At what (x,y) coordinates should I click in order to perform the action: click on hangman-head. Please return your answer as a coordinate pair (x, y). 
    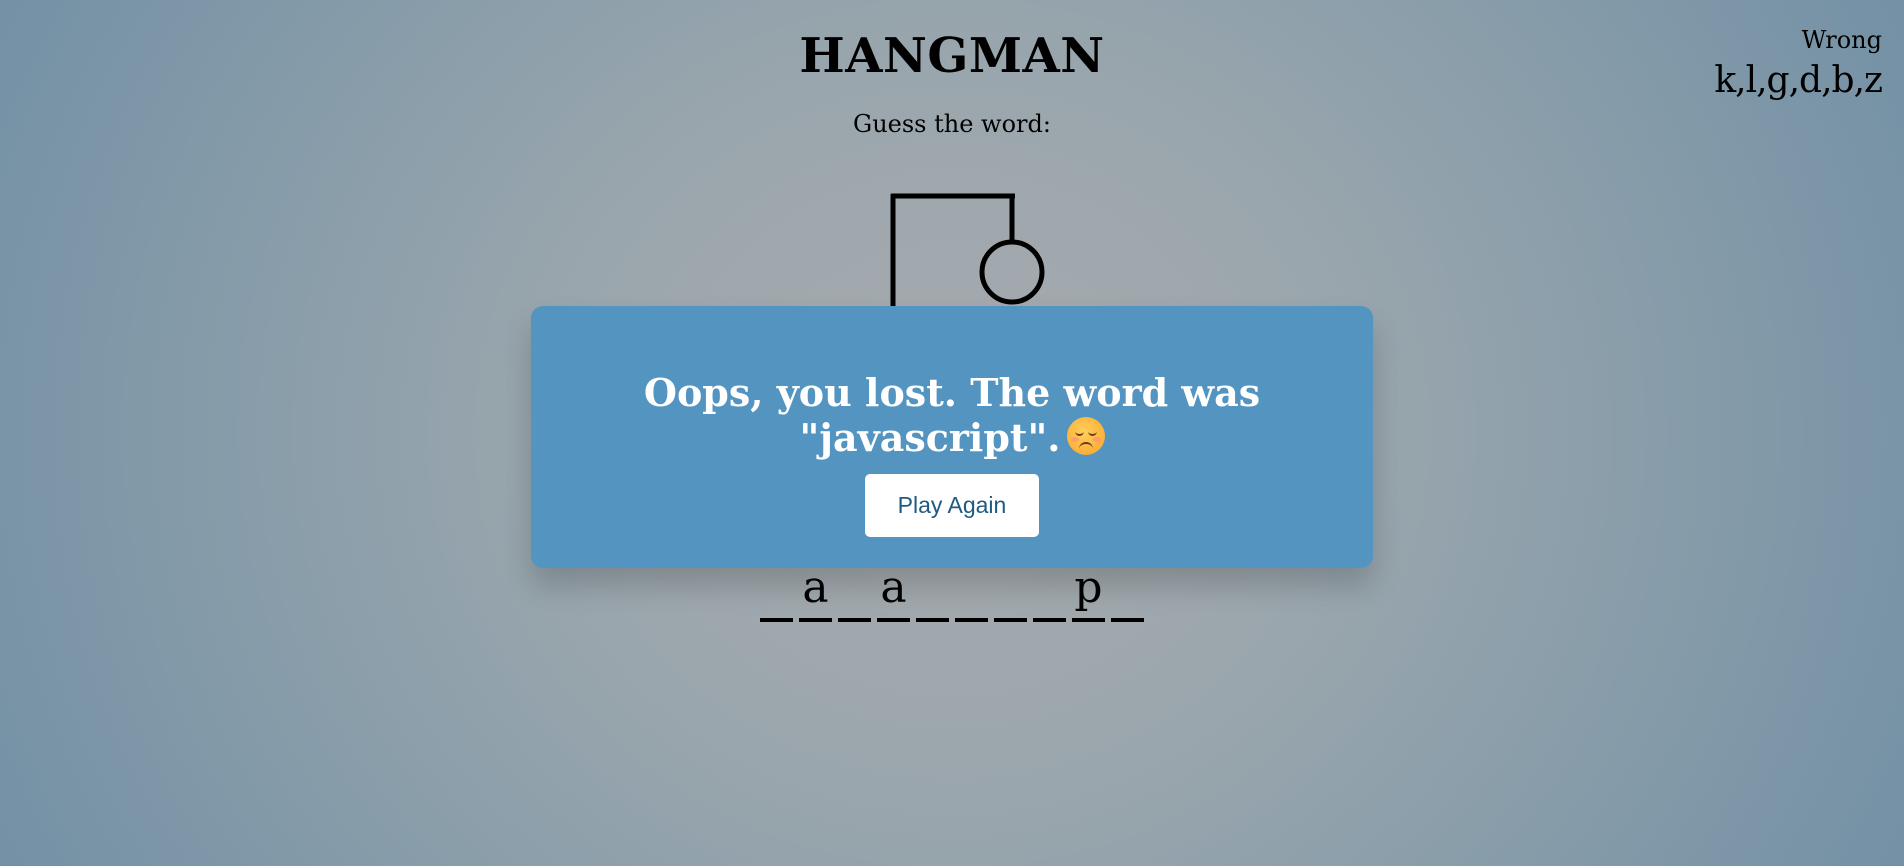
    Looking at the image, I should click on (1012, 272).